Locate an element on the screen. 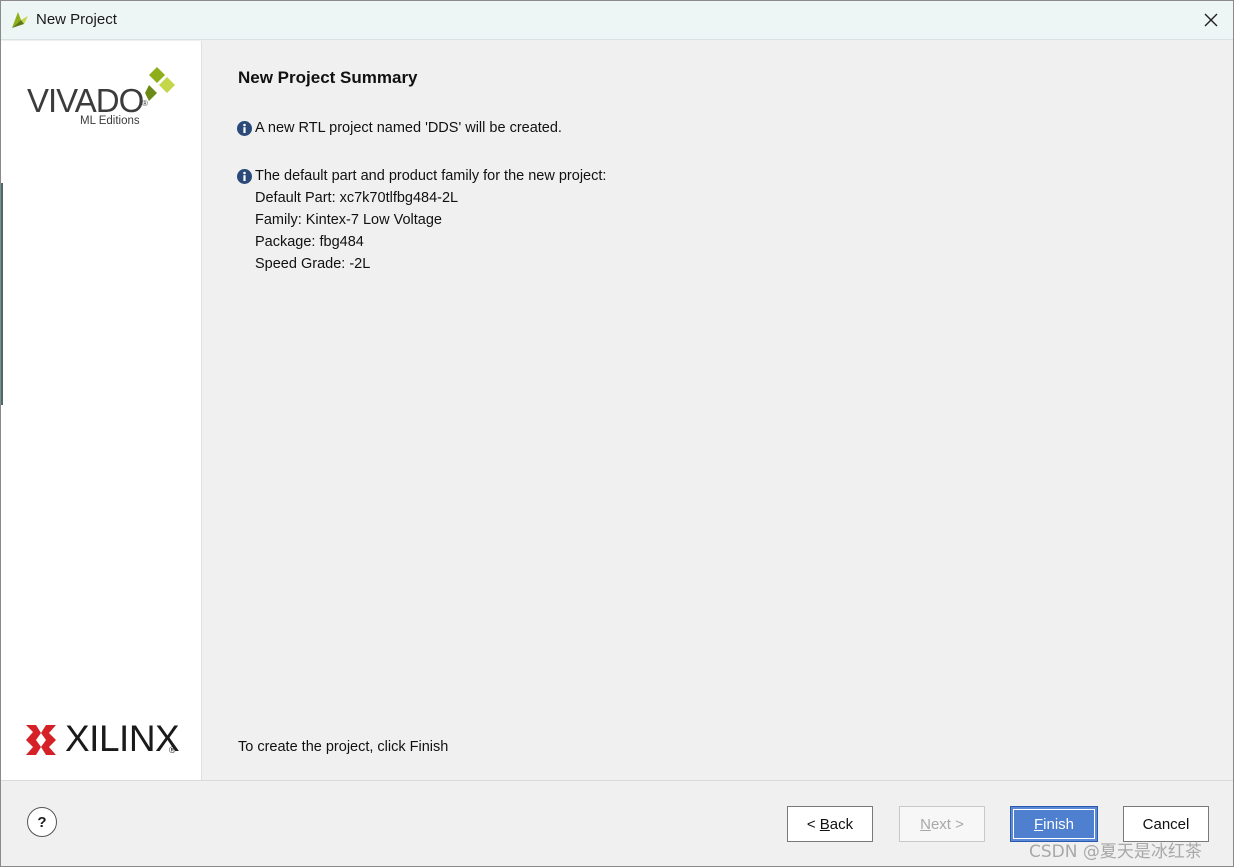 This screenshot has height=867, width=1234. vivado-app-icon is located at coordinates (20, 20).